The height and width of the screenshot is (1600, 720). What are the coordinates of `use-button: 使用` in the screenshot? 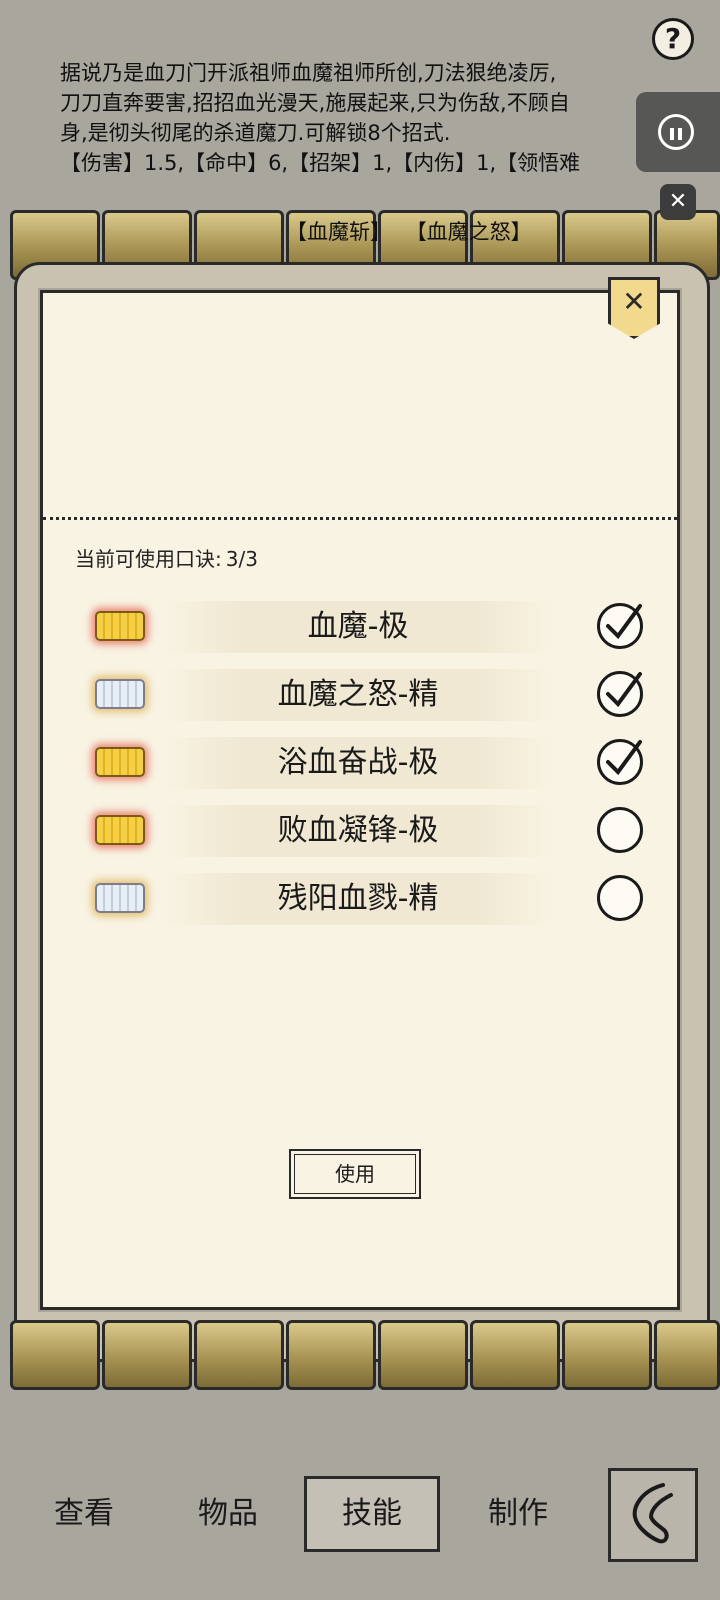 It's located at (355, 1174).